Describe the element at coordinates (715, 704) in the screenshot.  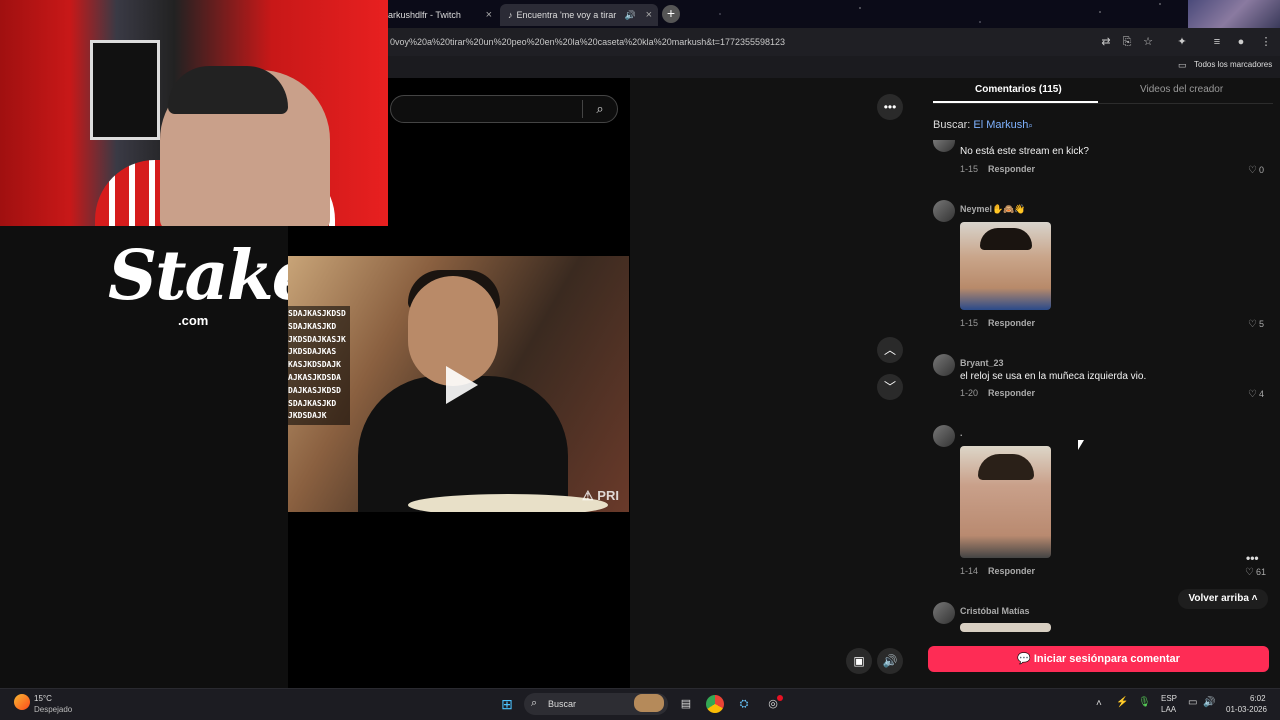
I see `chrome-icon` at that location.